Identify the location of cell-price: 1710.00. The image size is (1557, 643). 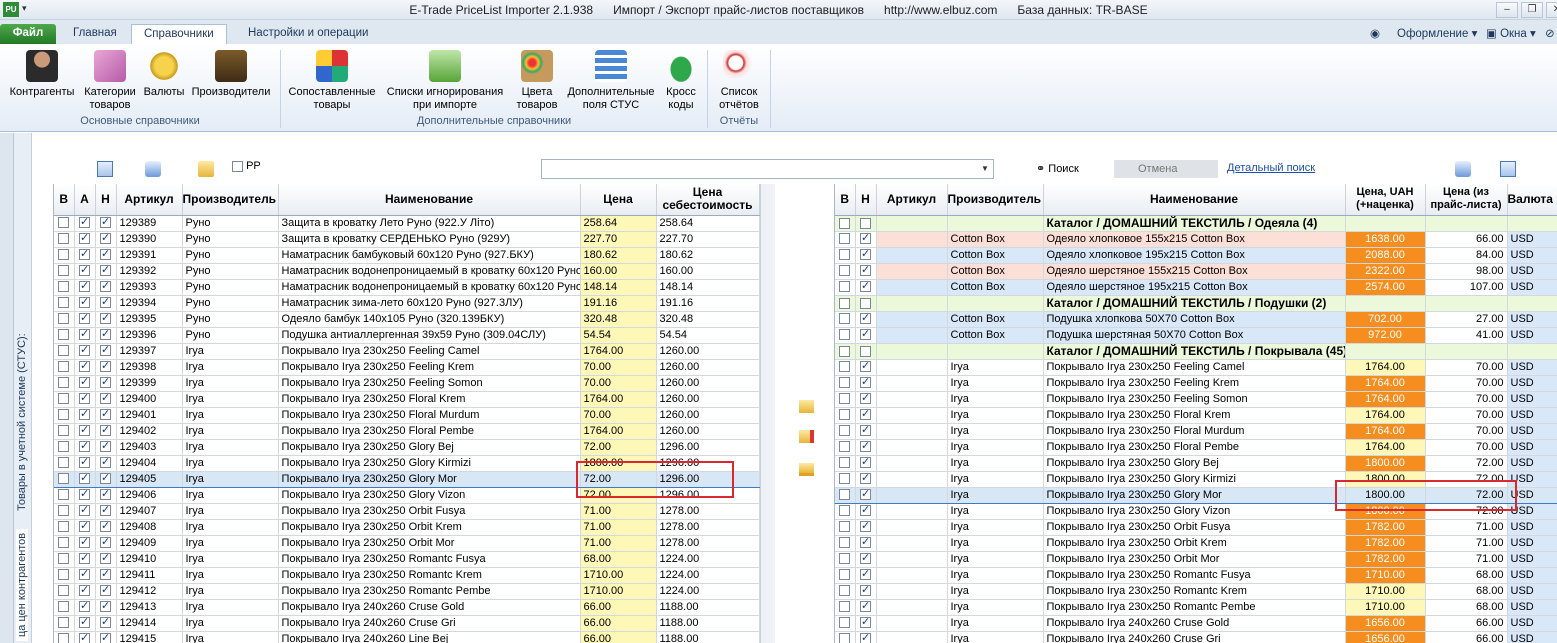
(1385, 575).